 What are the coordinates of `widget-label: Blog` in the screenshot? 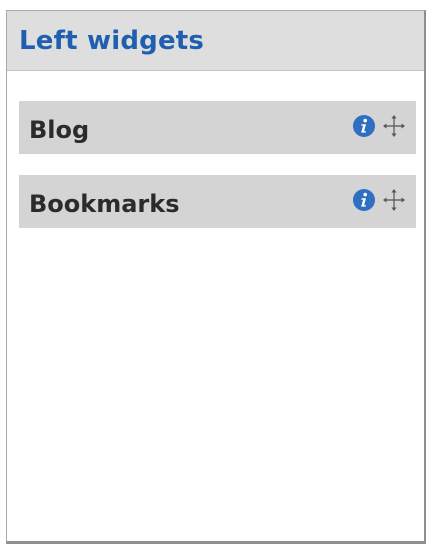 It's located at (59, 130).